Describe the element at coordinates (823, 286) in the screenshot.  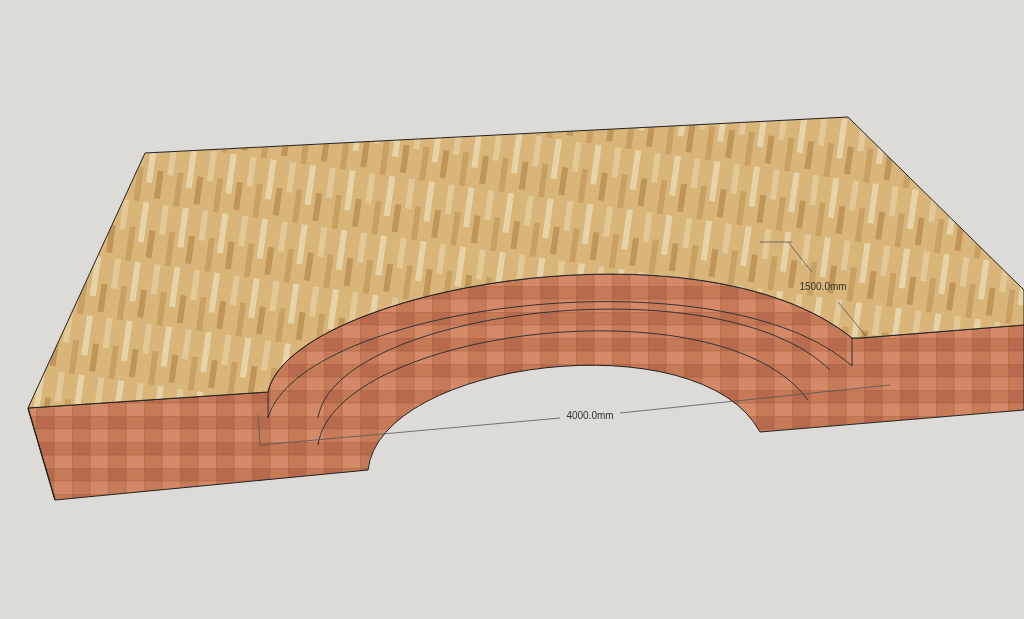
I see `dimension-label: 1500.0mm` at that location.